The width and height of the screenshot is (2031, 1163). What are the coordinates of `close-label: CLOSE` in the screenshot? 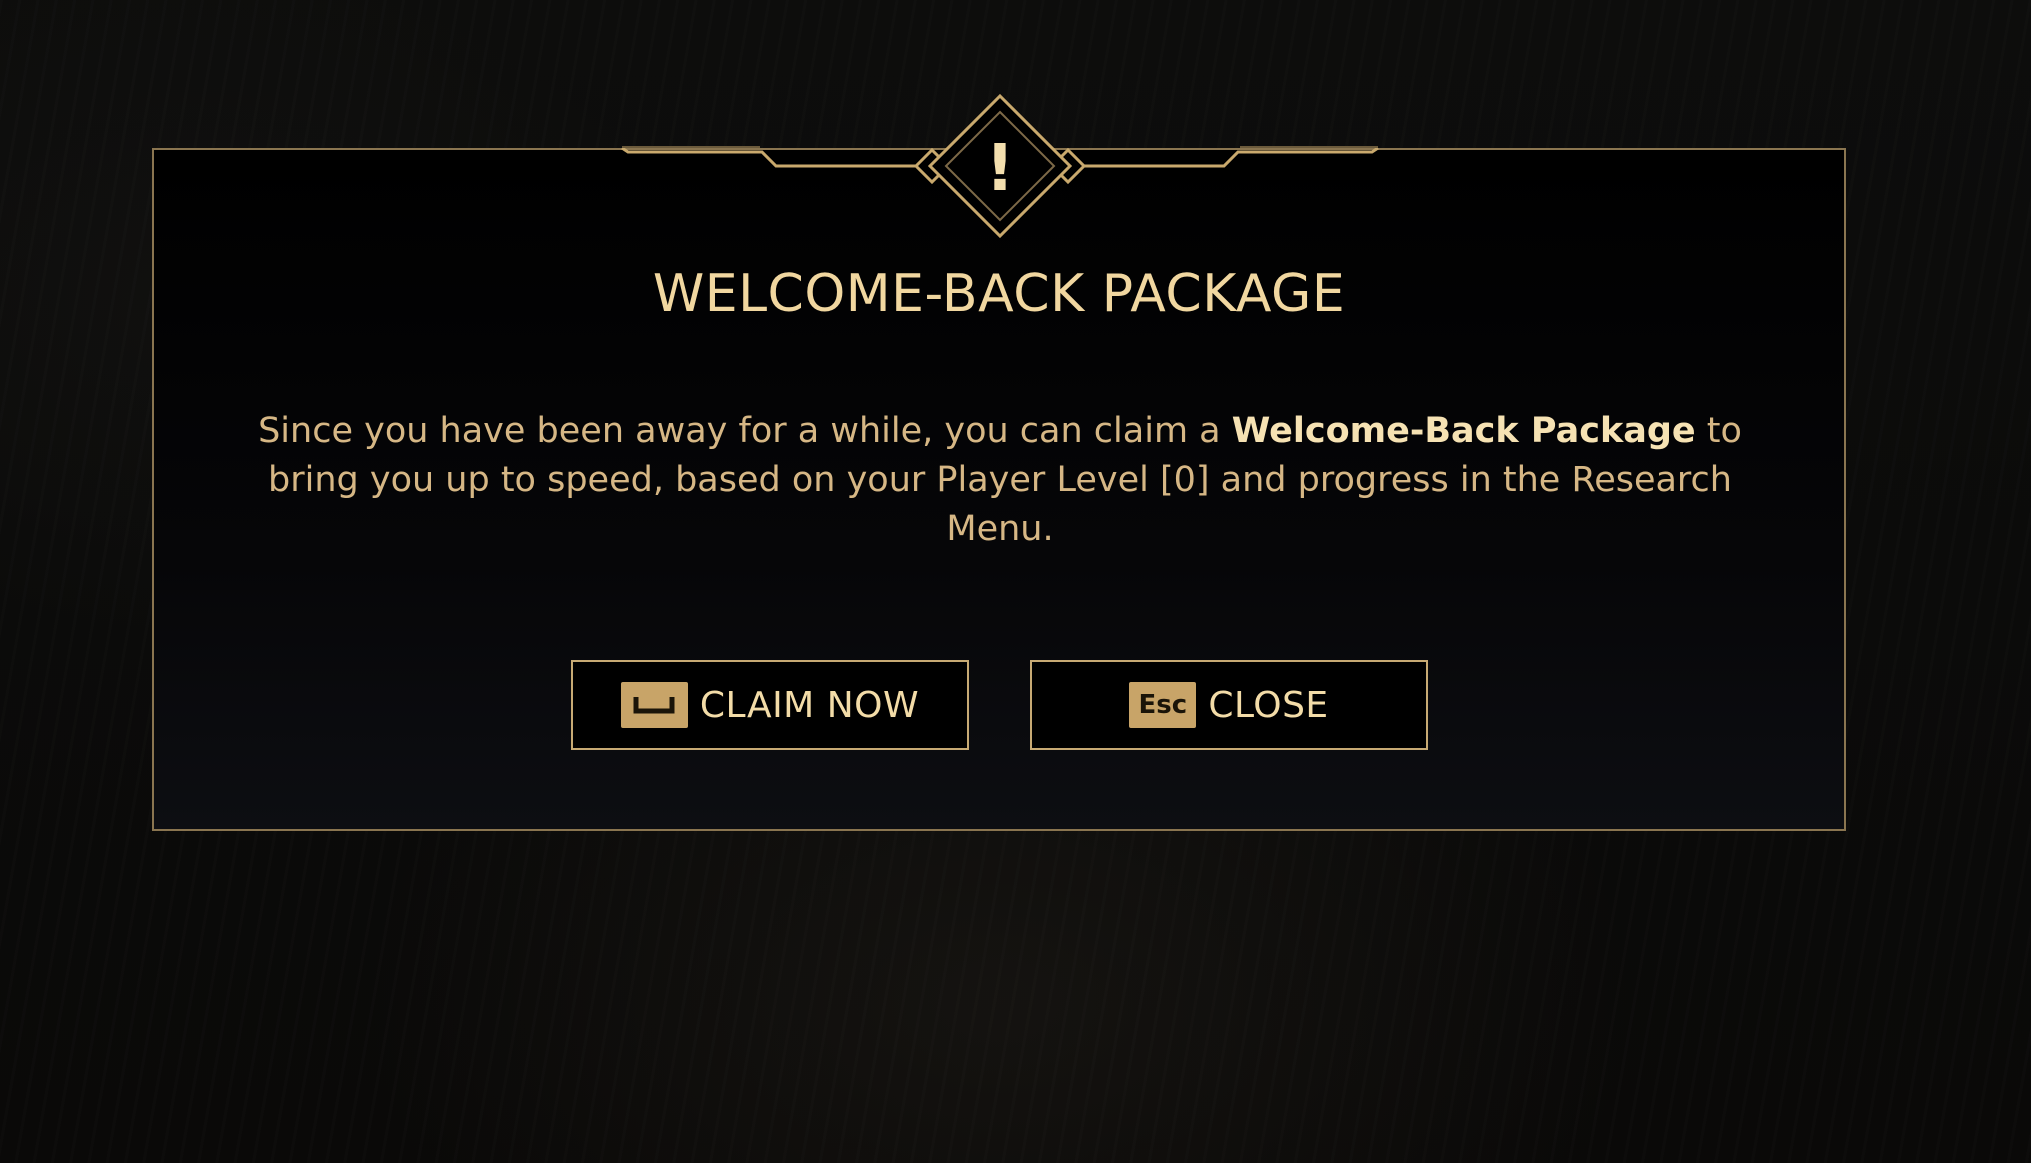 It's located at (1268, 705).